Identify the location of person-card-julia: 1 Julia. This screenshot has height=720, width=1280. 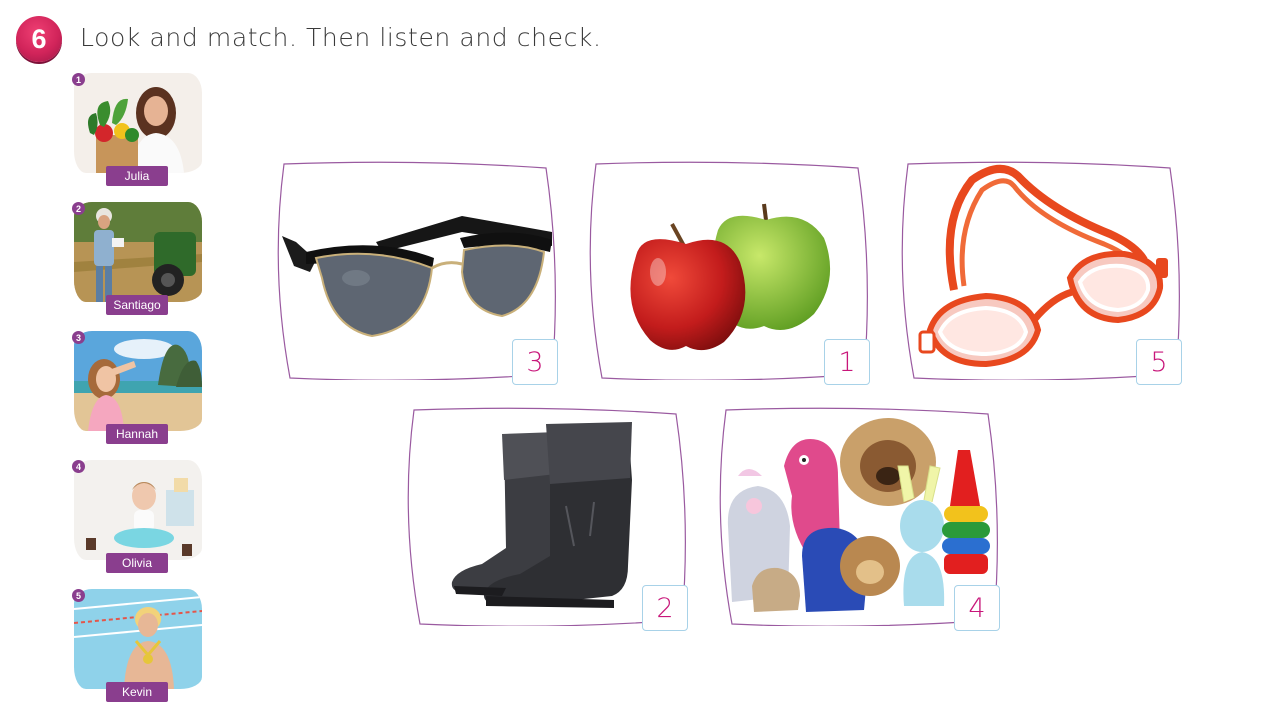
(137, 132).